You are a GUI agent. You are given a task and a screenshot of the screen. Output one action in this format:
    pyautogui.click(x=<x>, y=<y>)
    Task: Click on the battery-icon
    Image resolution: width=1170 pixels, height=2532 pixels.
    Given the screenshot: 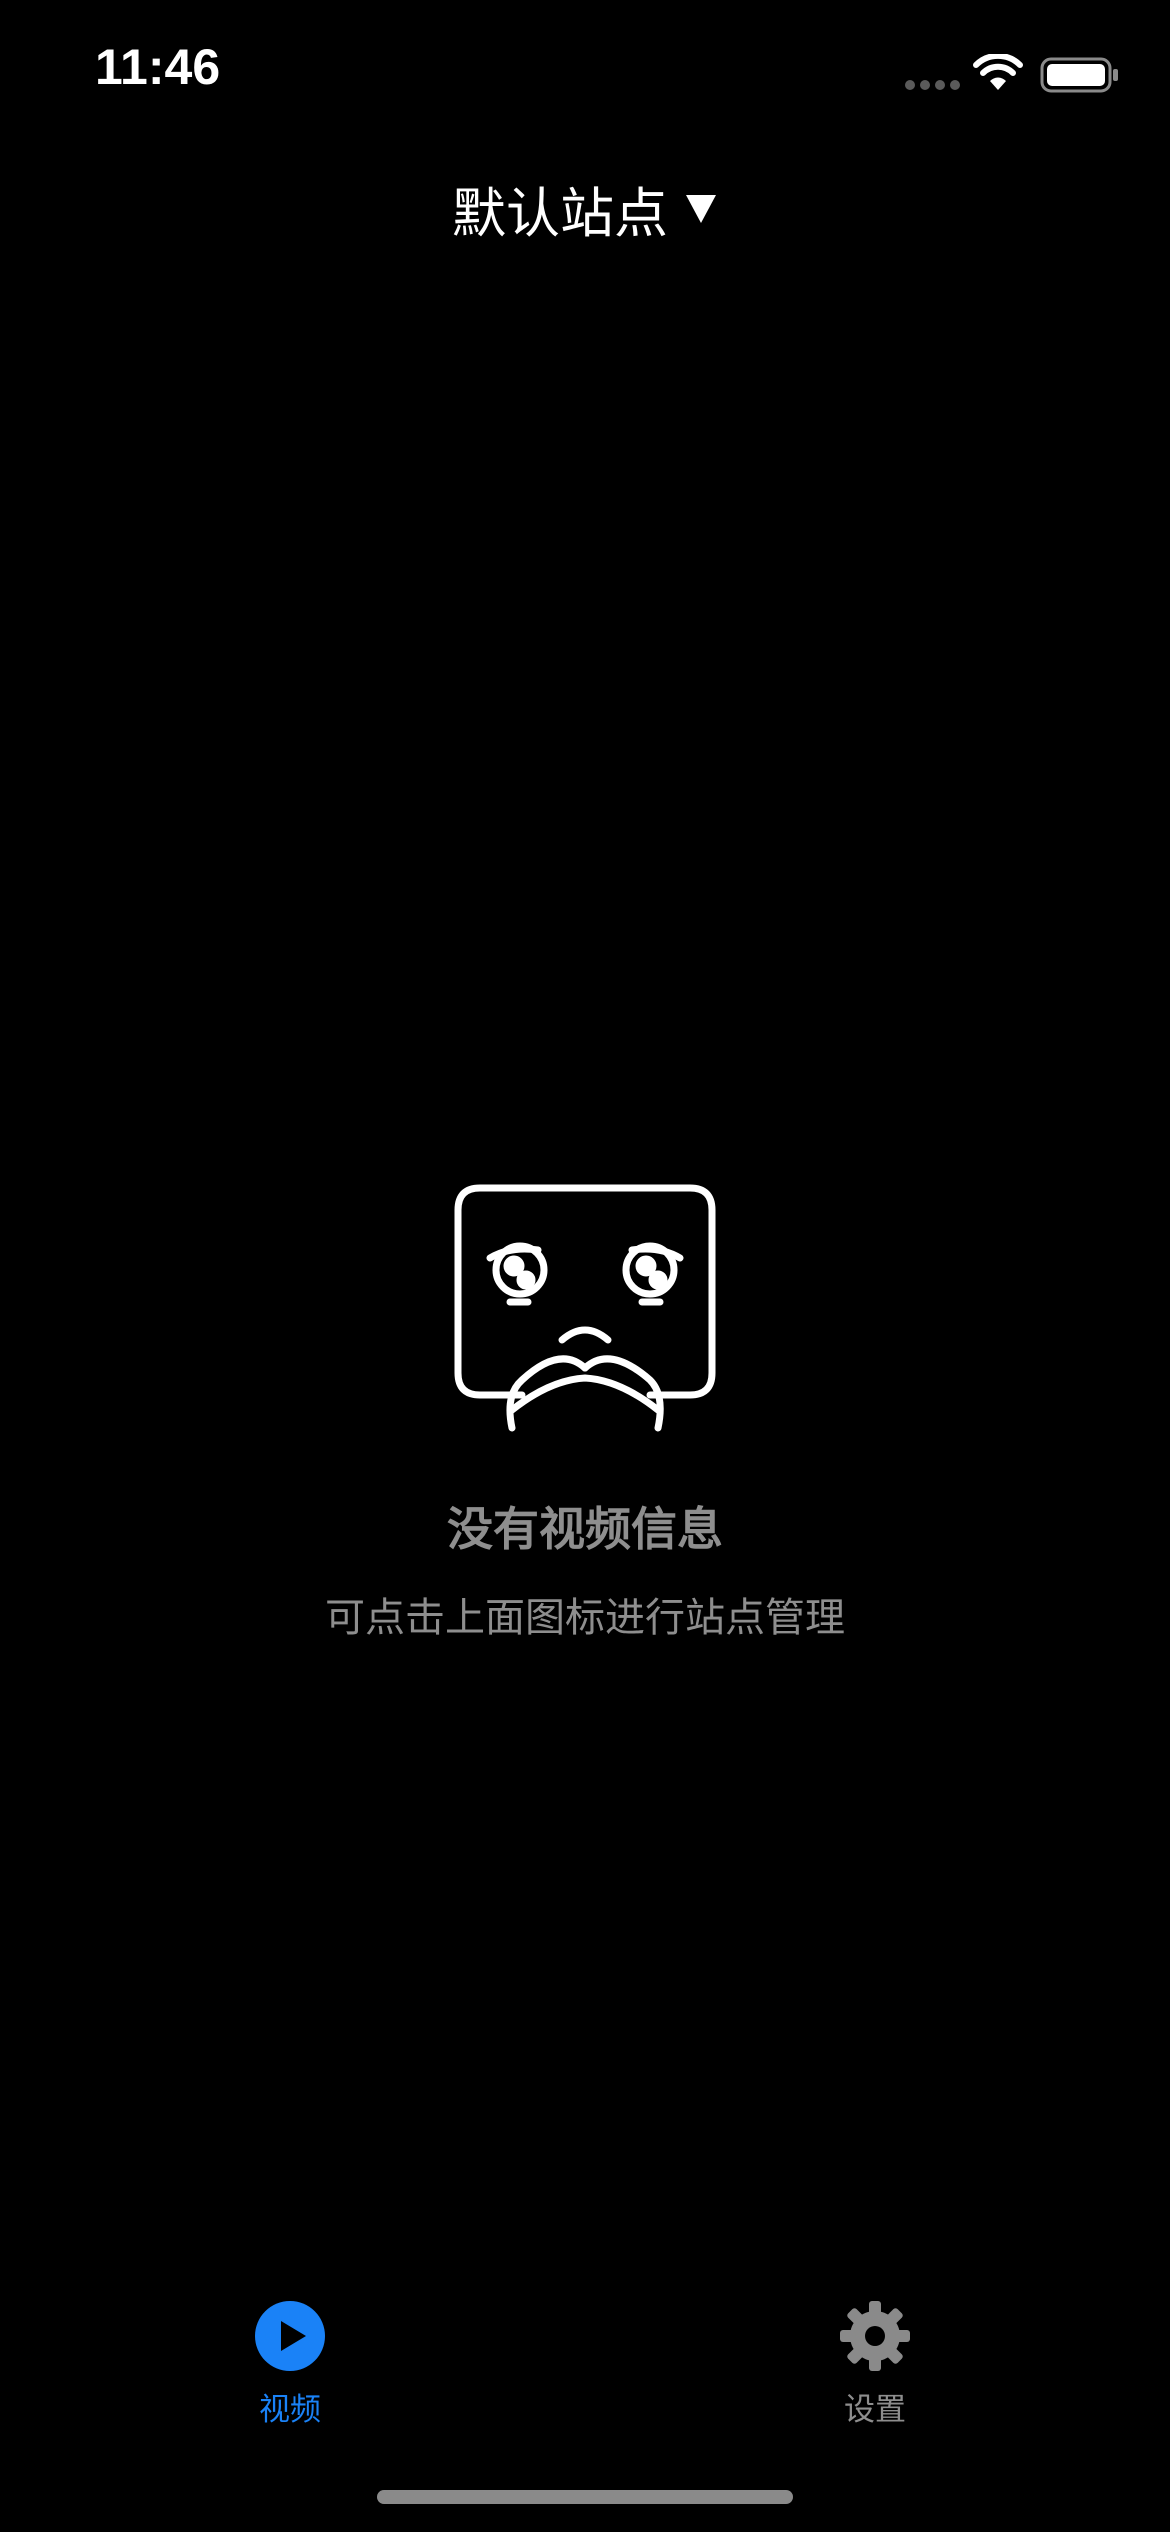 What is the action you would take?
    pyautogui.click(x=1079, y=75)
    